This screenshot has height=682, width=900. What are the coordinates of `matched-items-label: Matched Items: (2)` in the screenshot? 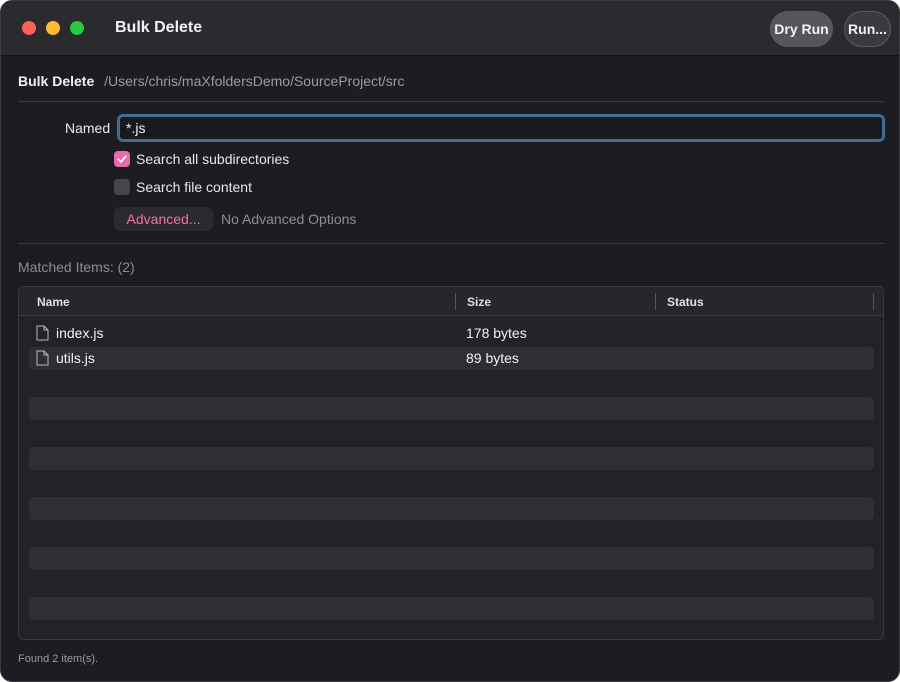 It's located at (76, 267).